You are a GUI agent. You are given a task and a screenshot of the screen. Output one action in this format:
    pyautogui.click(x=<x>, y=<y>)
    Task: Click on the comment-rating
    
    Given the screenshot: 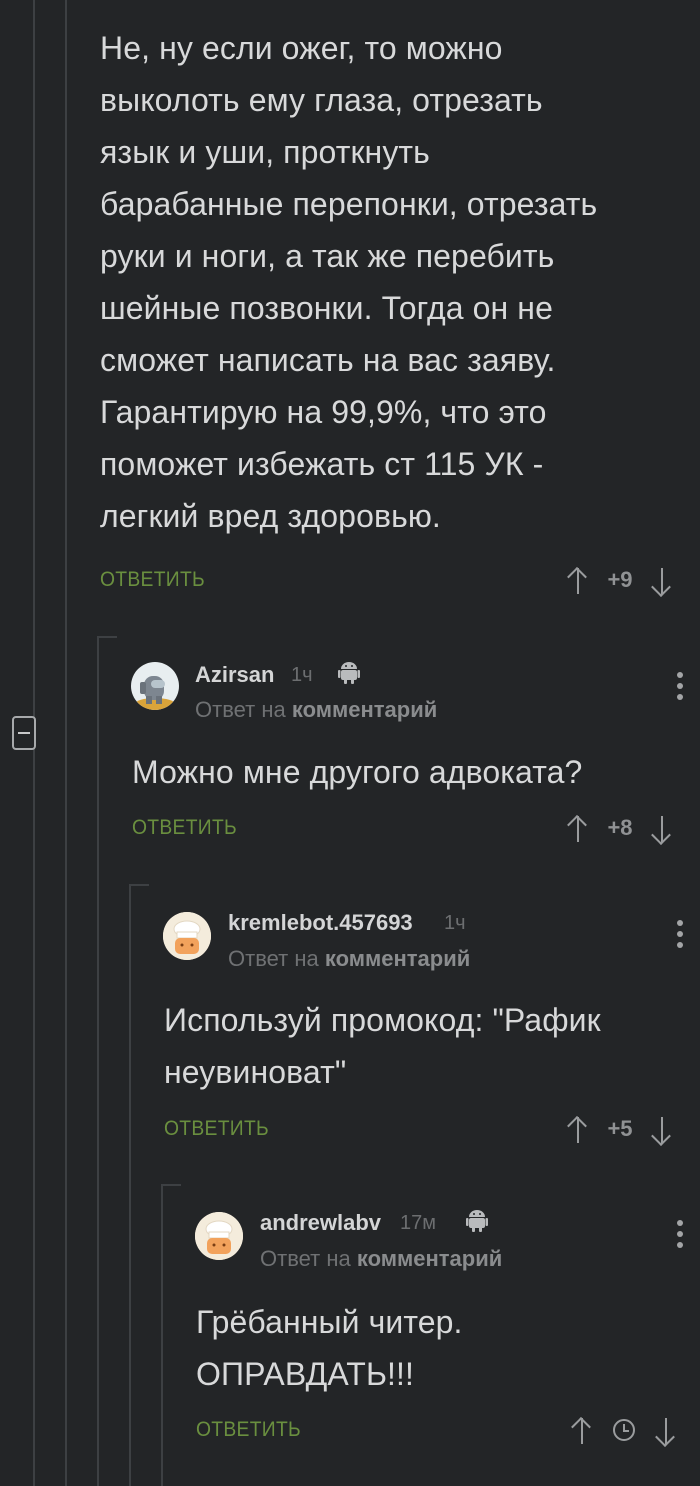 What is the action you would take?
    pyautogui.click(x=624, y=1430)
    